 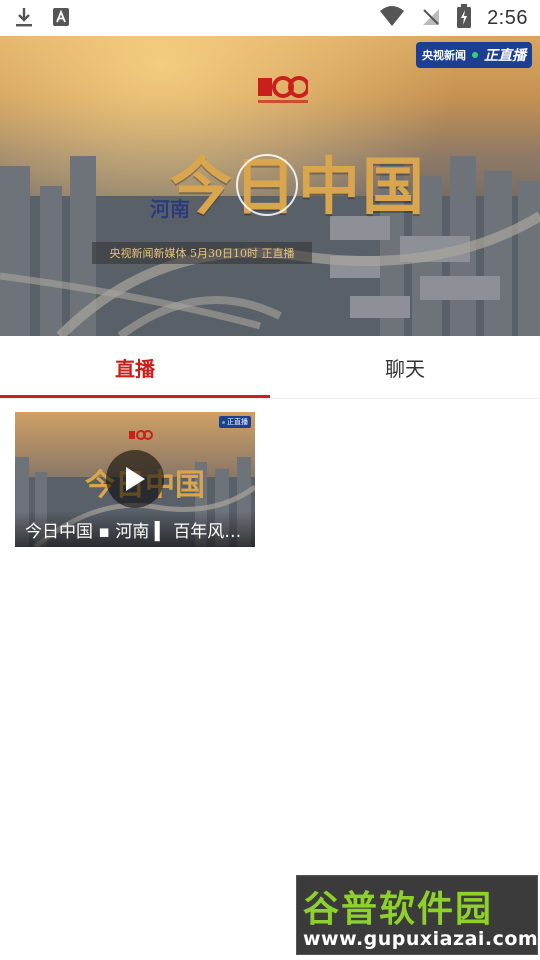 What do you see at coordinates (505, 56) in the screenshot?
I see `live-label: 正直播` at bounding box center [505, 56].